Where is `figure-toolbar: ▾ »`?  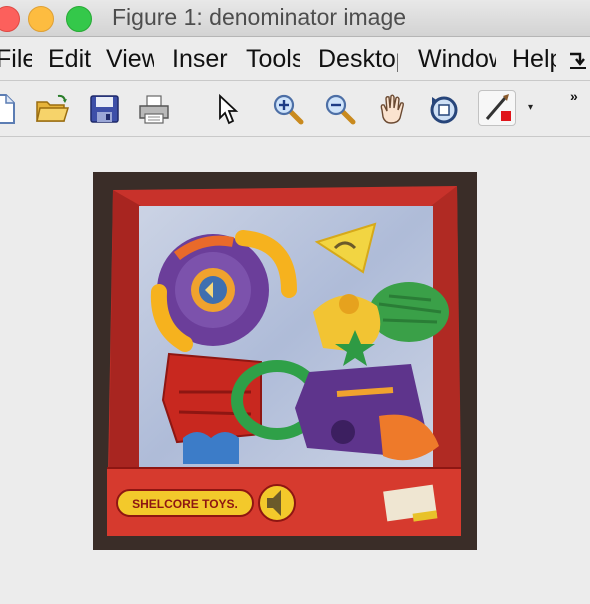
figure-toolbar: ▾ » is located at coordinates (295, 109).